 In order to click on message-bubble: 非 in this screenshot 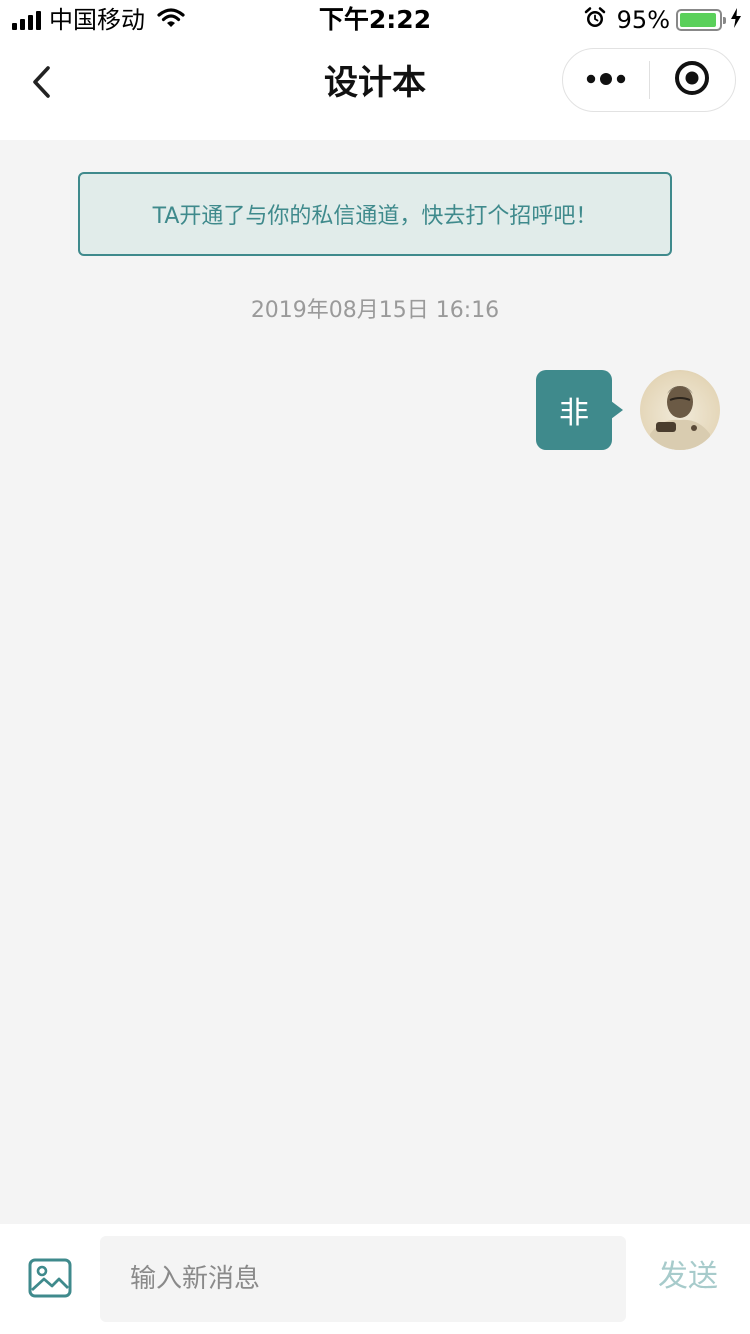, I will do `click(574, 410)`.